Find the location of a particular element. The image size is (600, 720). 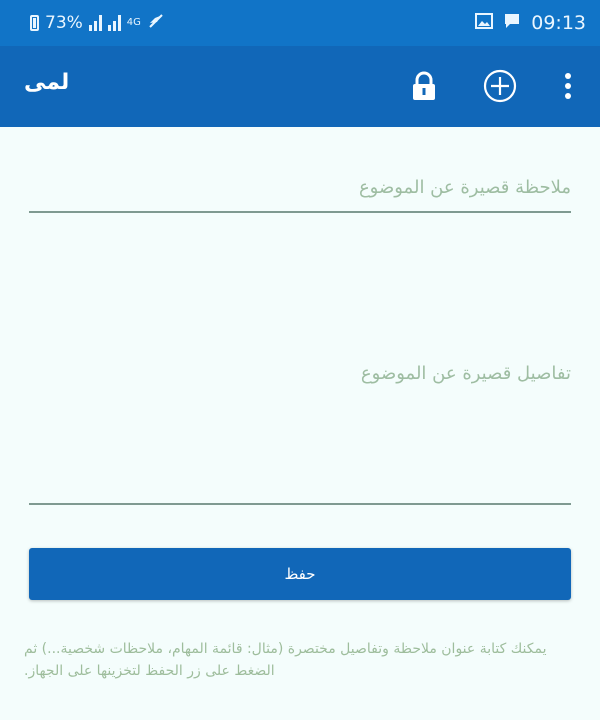

battery-icon is located at coordinates (34, 23).